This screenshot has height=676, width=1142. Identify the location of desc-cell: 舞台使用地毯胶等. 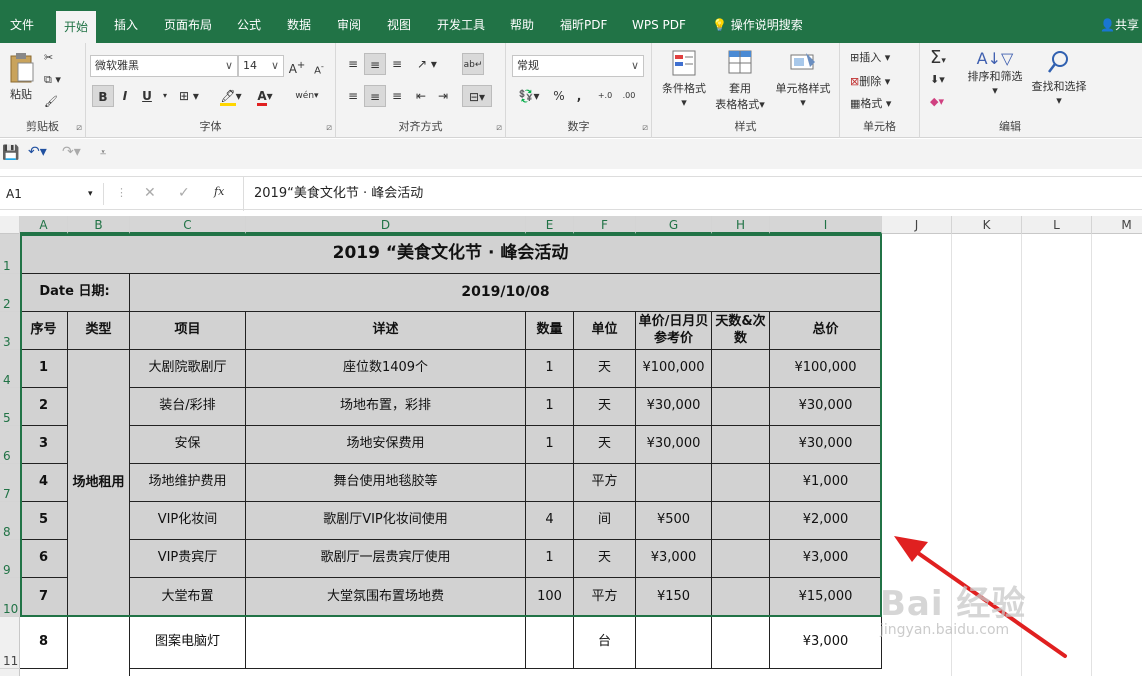
(386, 483).